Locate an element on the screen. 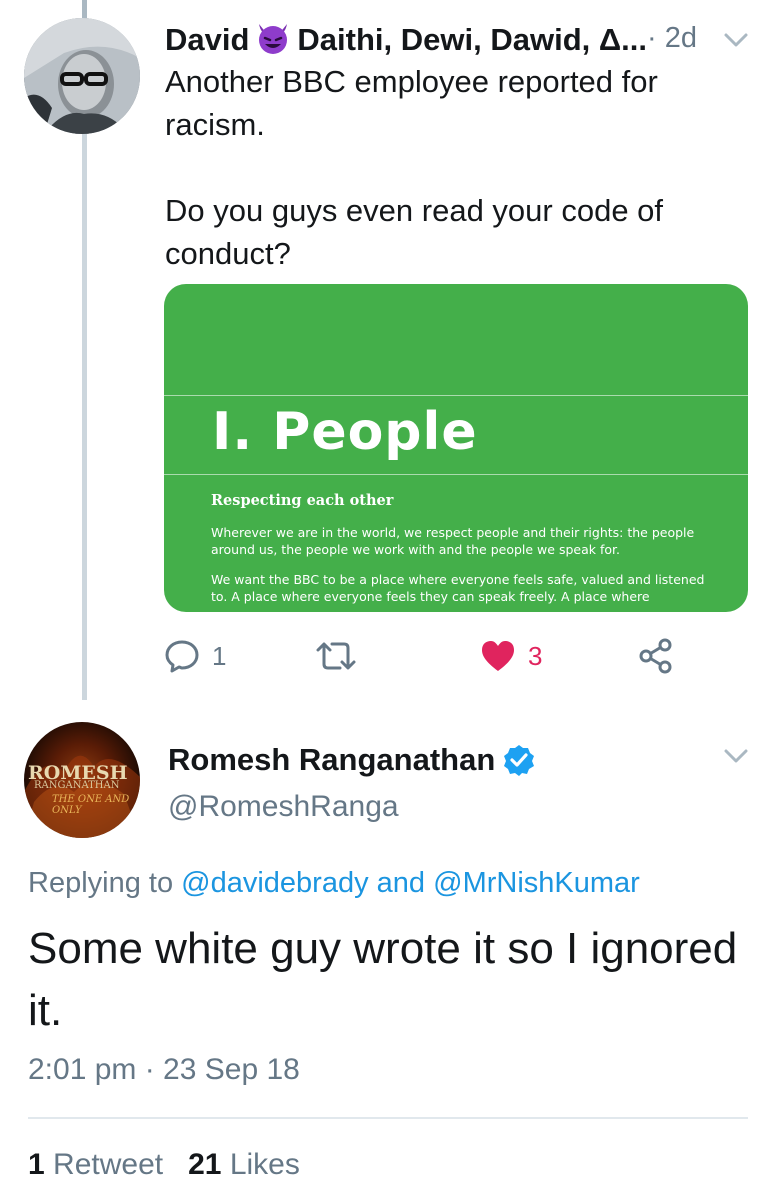 Image resolution: width=772 pixels, height=1200 pixels. like-stat-label: Likes is located at coordinates (264, 1164).